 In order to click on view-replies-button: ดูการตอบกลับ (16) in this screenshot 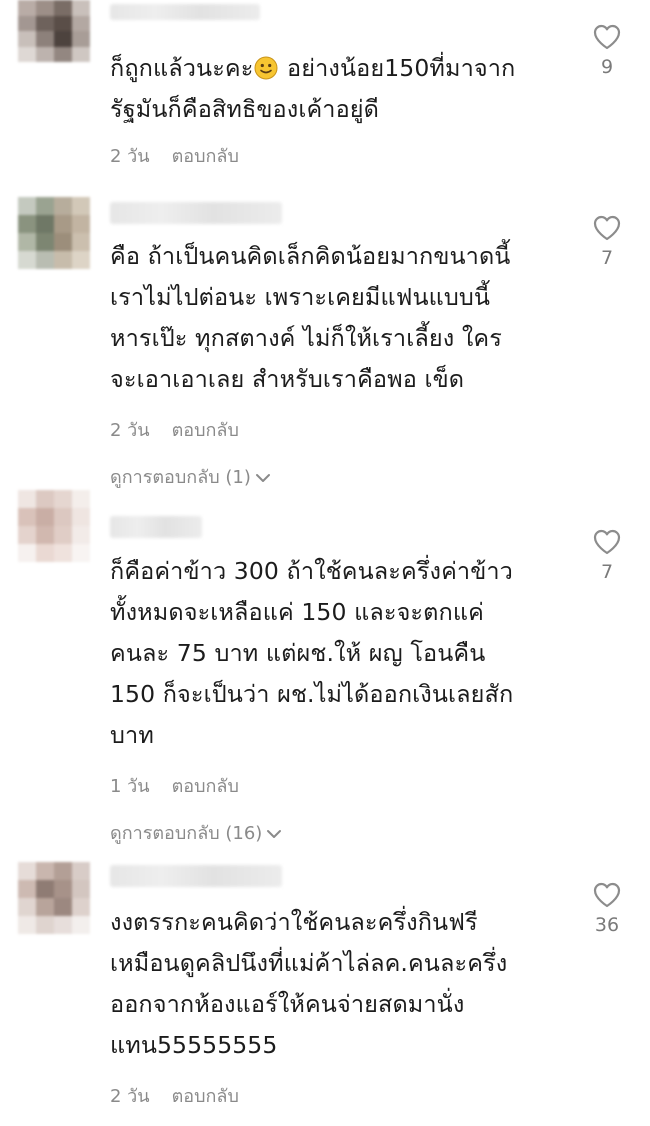, I will do `click(196, 832)`.